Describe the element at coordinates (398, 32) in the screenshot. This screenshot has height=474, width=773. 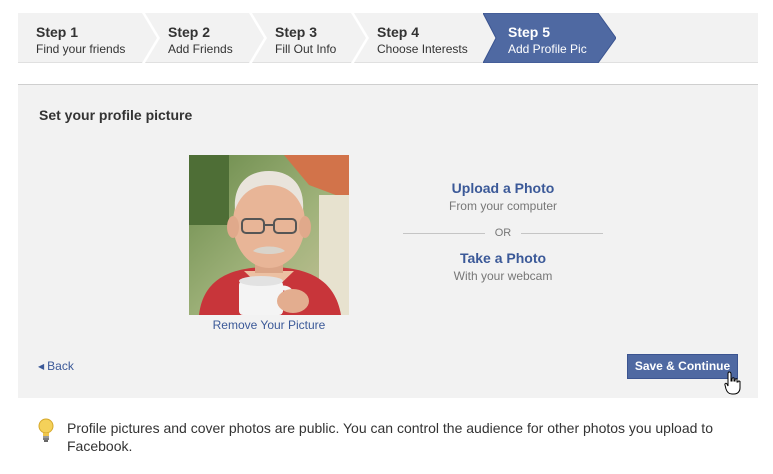
I see `step-4-number: Step 4` at that location.